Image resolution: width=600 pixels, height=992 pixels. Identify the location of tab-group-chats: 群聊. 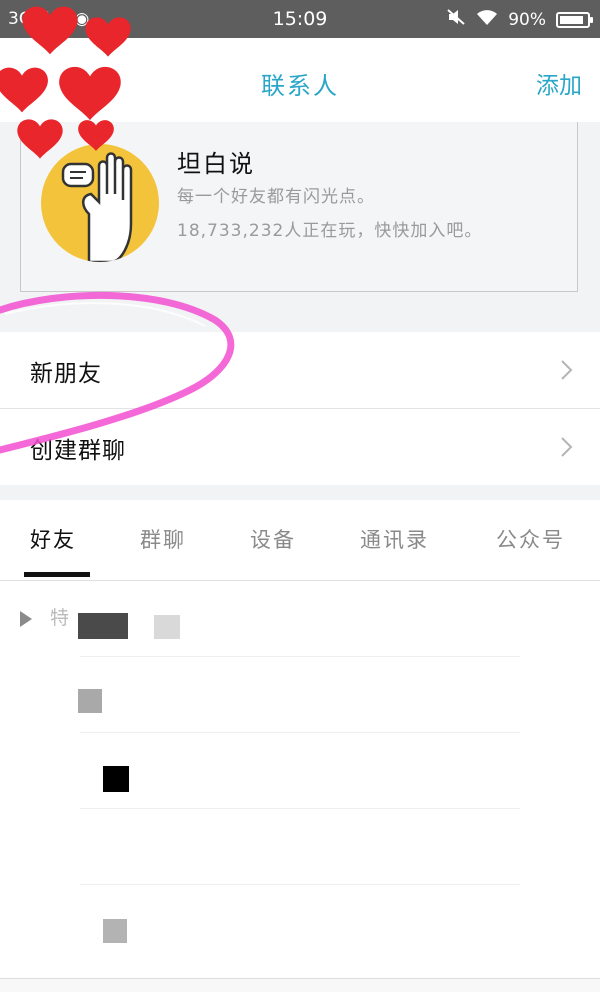
(163, 539).